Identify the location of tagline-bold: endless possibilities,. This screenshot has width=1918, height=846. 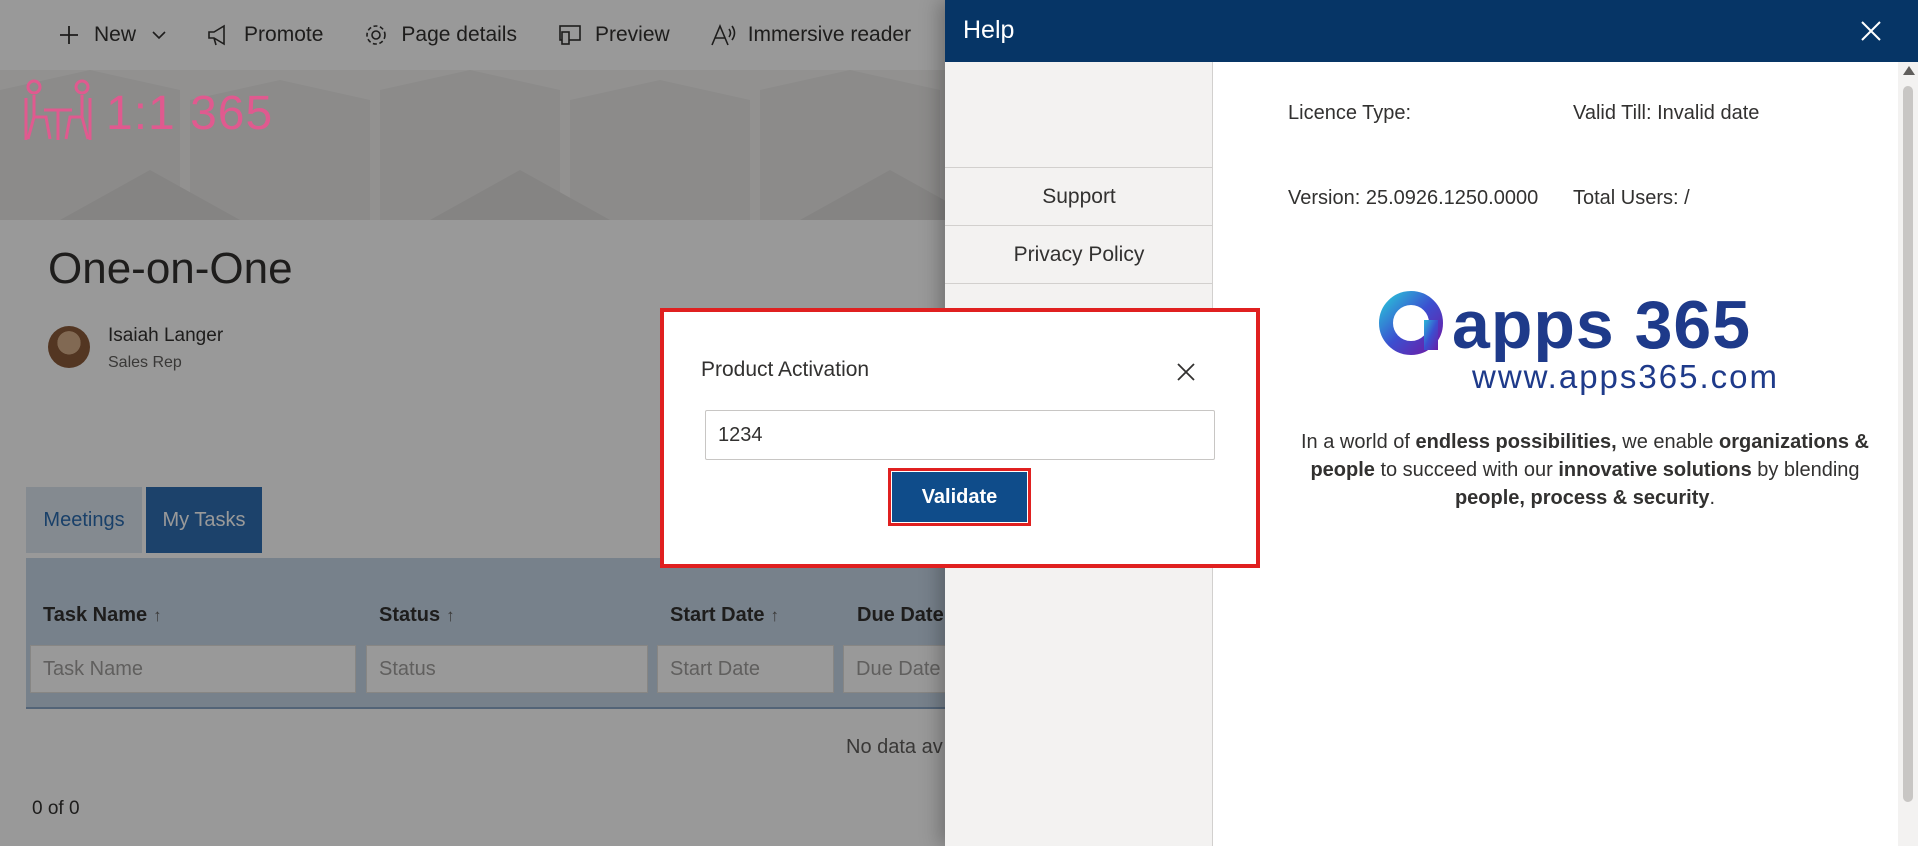
(1516, 442).